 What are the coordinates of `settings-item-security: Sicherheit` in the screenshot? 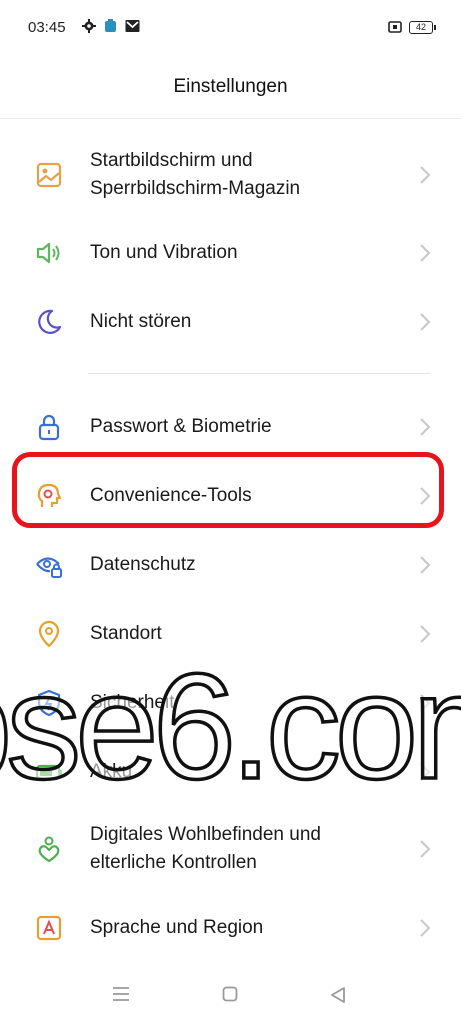 It's located at (230, 703).